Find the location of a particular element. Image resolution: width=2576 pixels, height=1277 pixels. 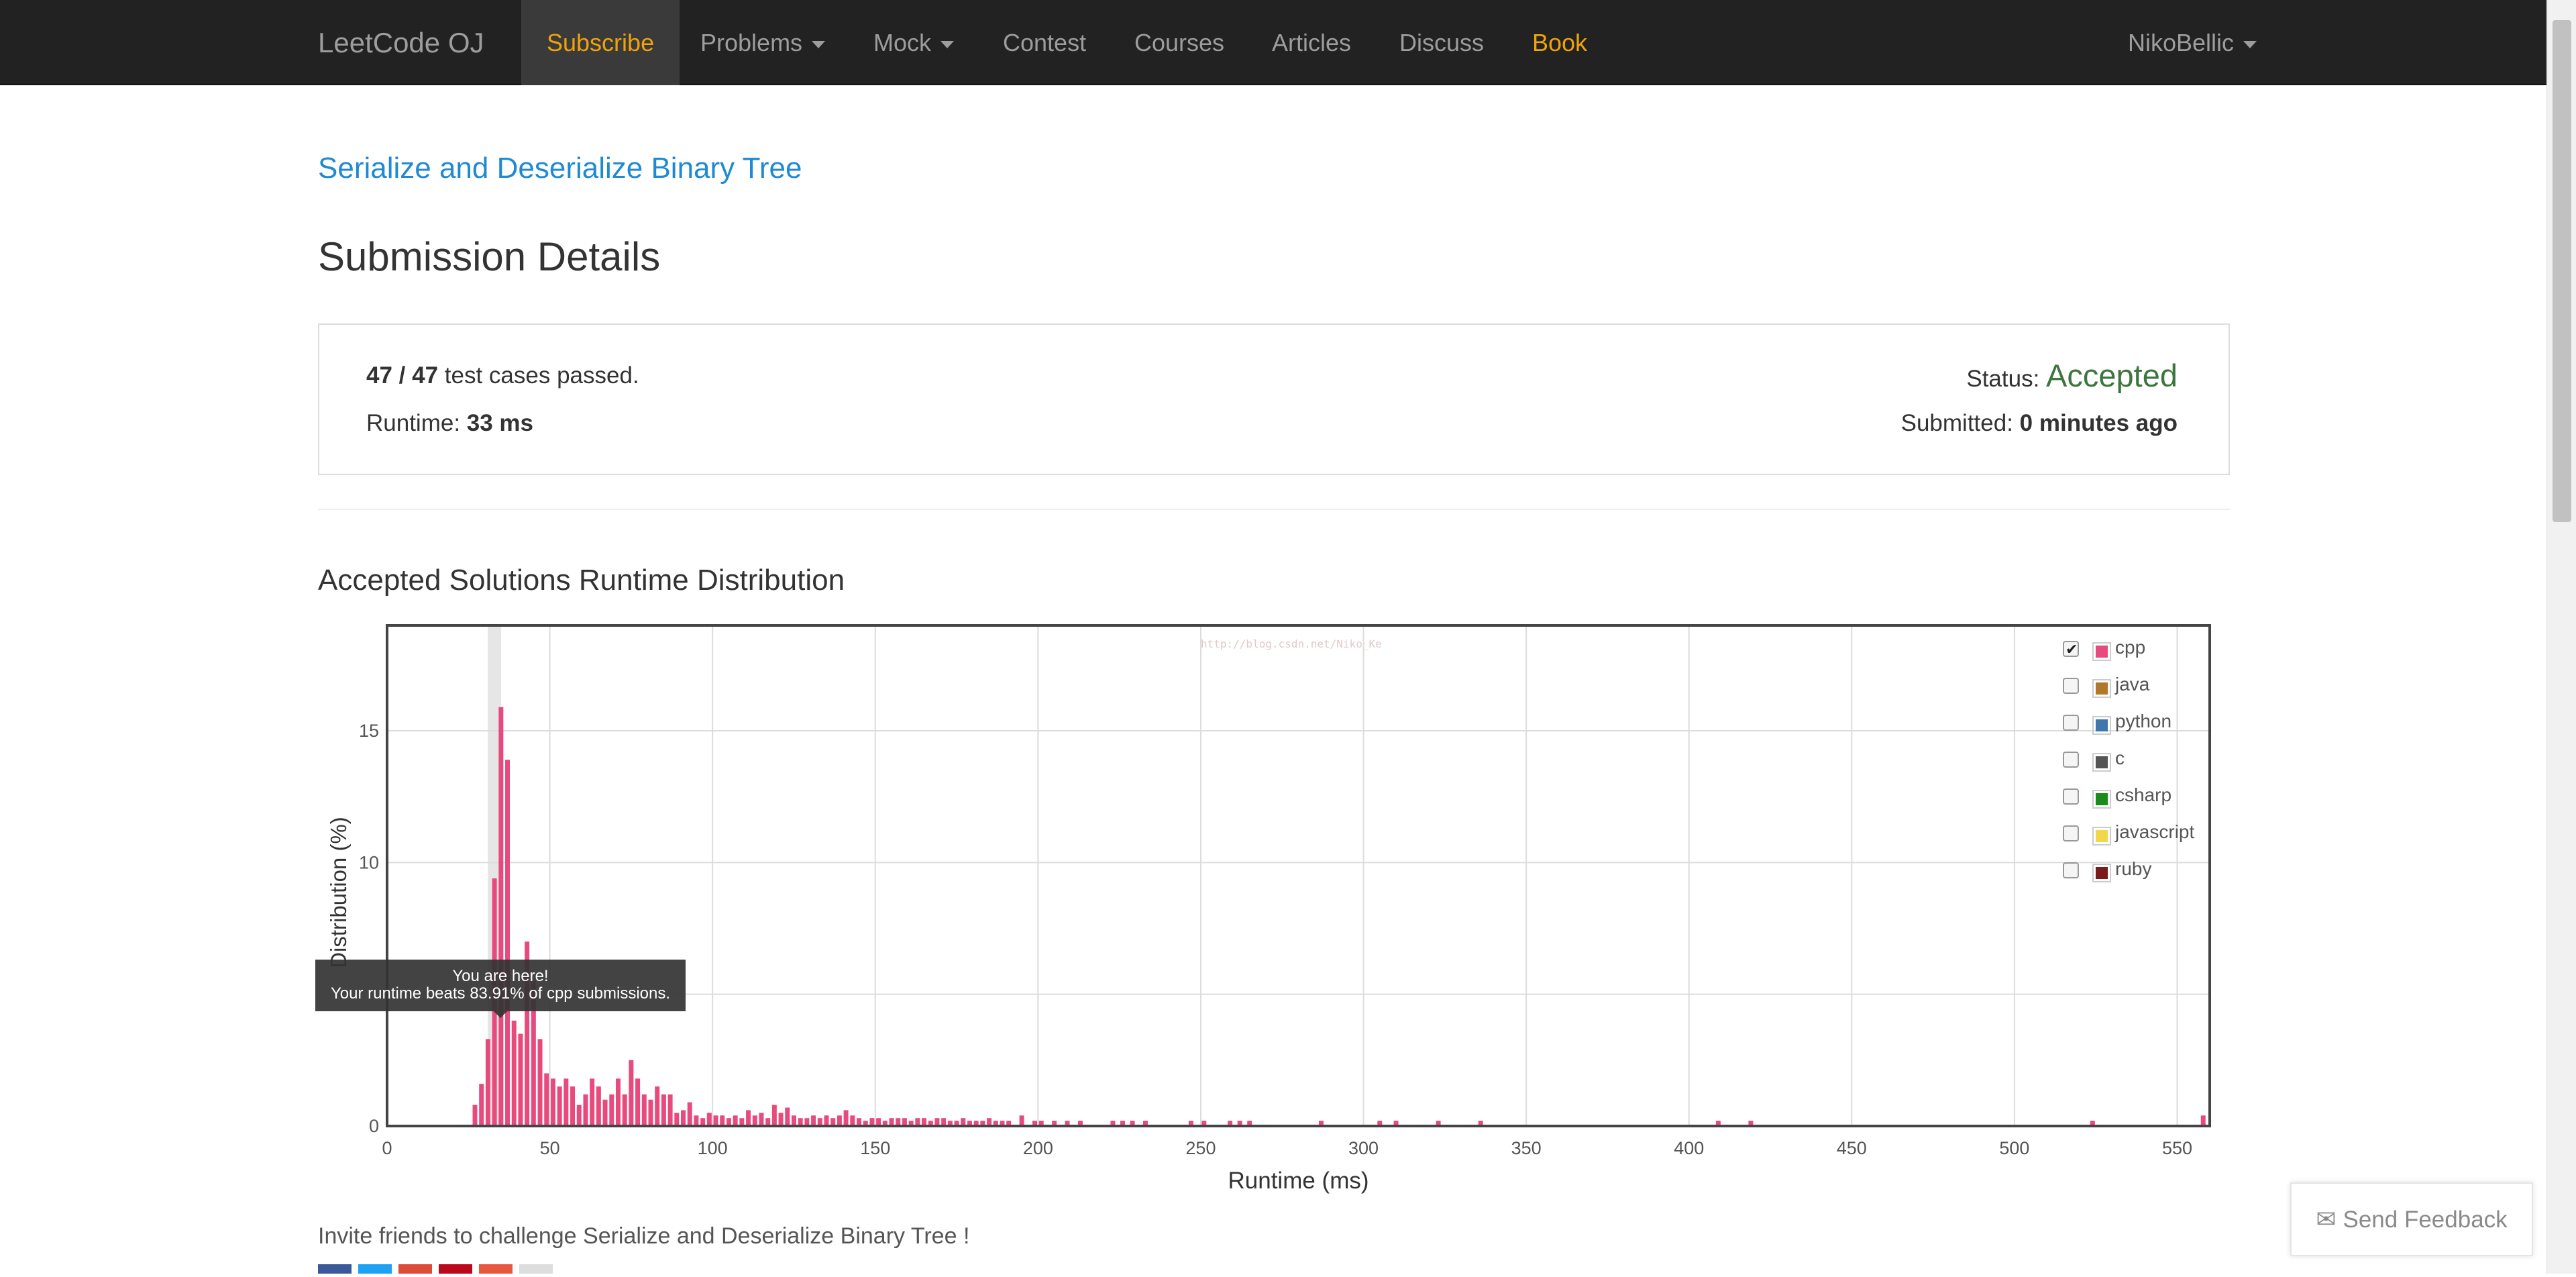

legend-color-cpp is located at coordinates (2102, 652).